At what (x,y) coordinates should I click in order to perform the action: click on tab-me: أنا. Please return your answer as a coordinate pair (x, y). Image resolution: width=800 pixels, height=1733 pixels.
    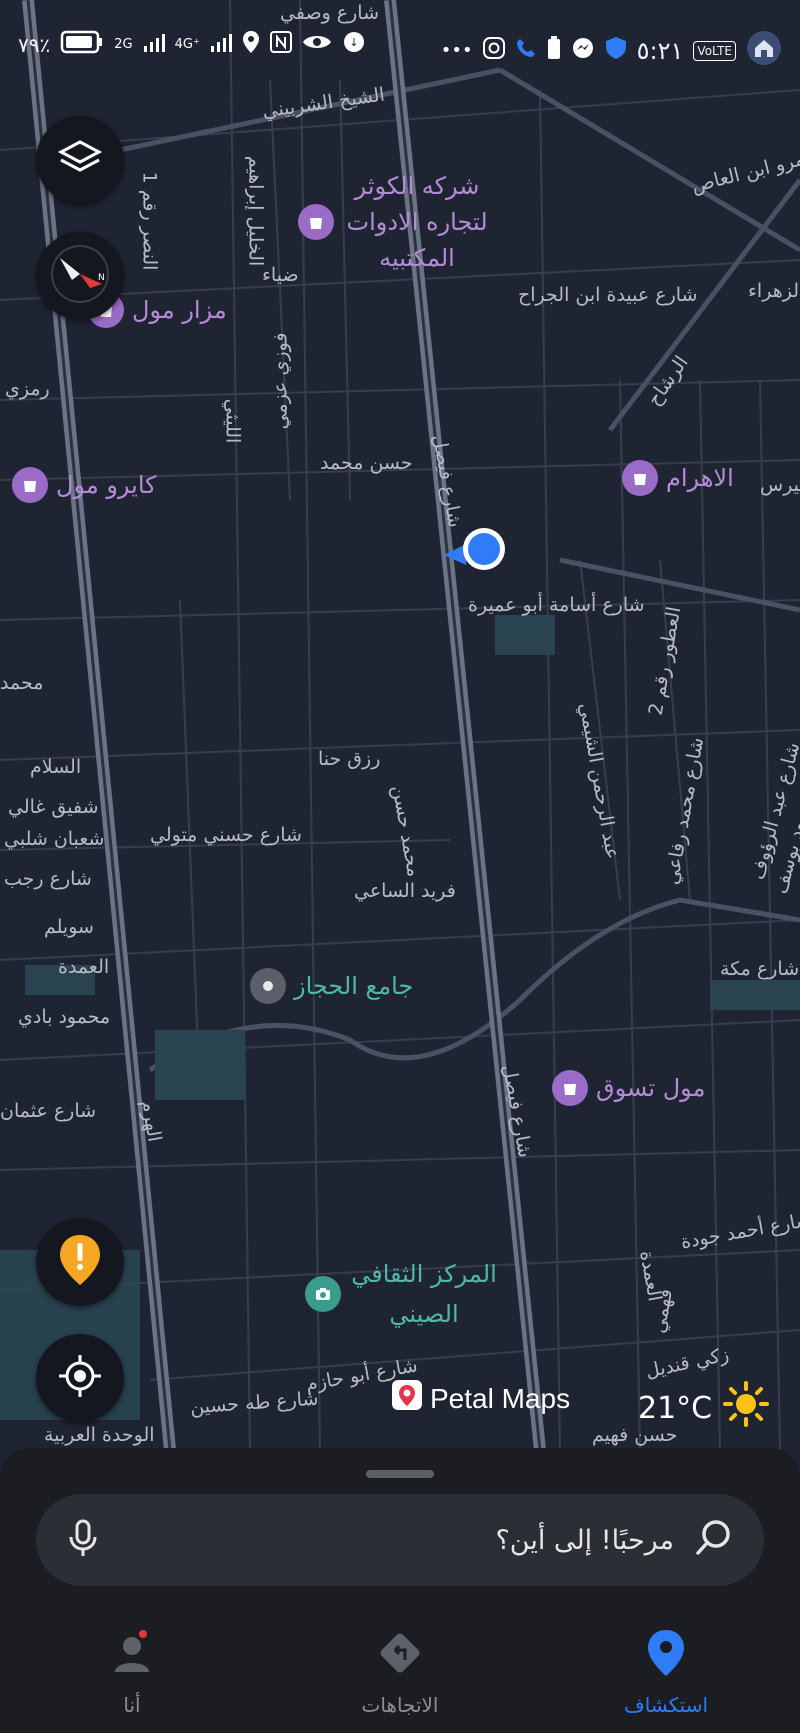
    Looking at the image, I should click on (132, 1672).